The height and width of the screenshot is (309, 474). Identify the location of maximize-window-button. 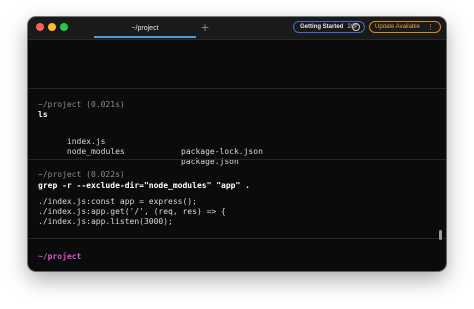
(64, 27).